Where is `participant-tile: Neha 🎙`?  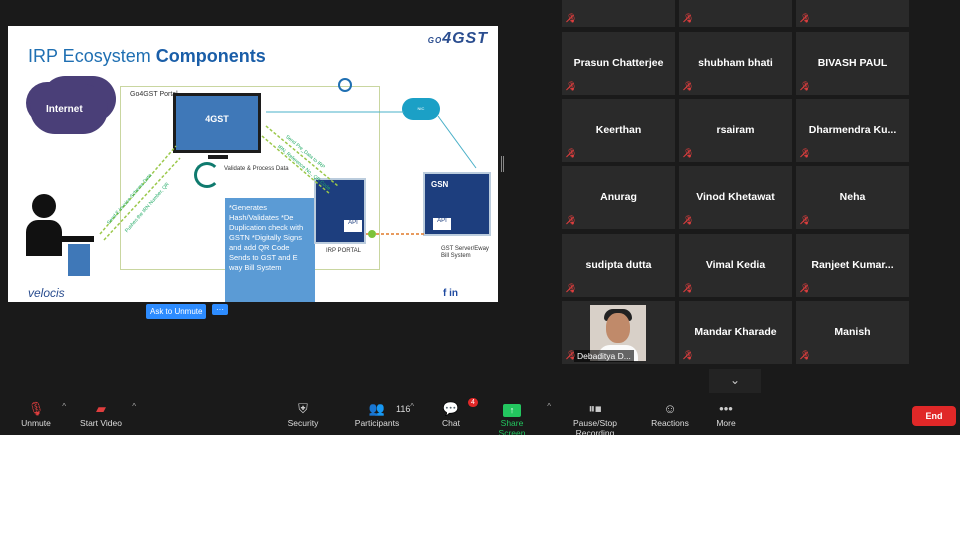
participant-tile: Neha 🎙 is located at coordinates (852, 197).